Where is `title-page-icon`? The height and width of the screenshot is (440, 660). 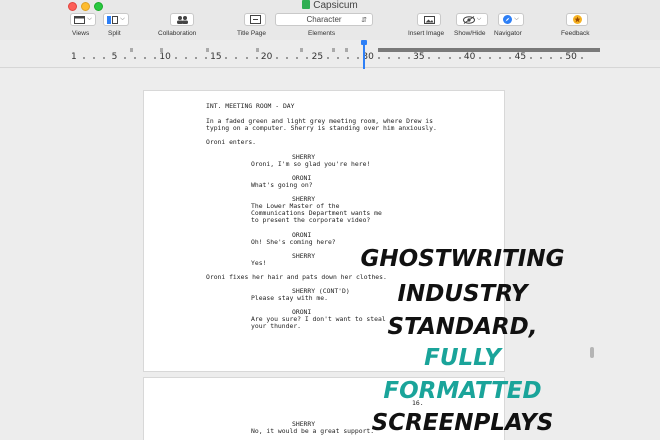
title-page-icon is located at coordinates (255, 19).